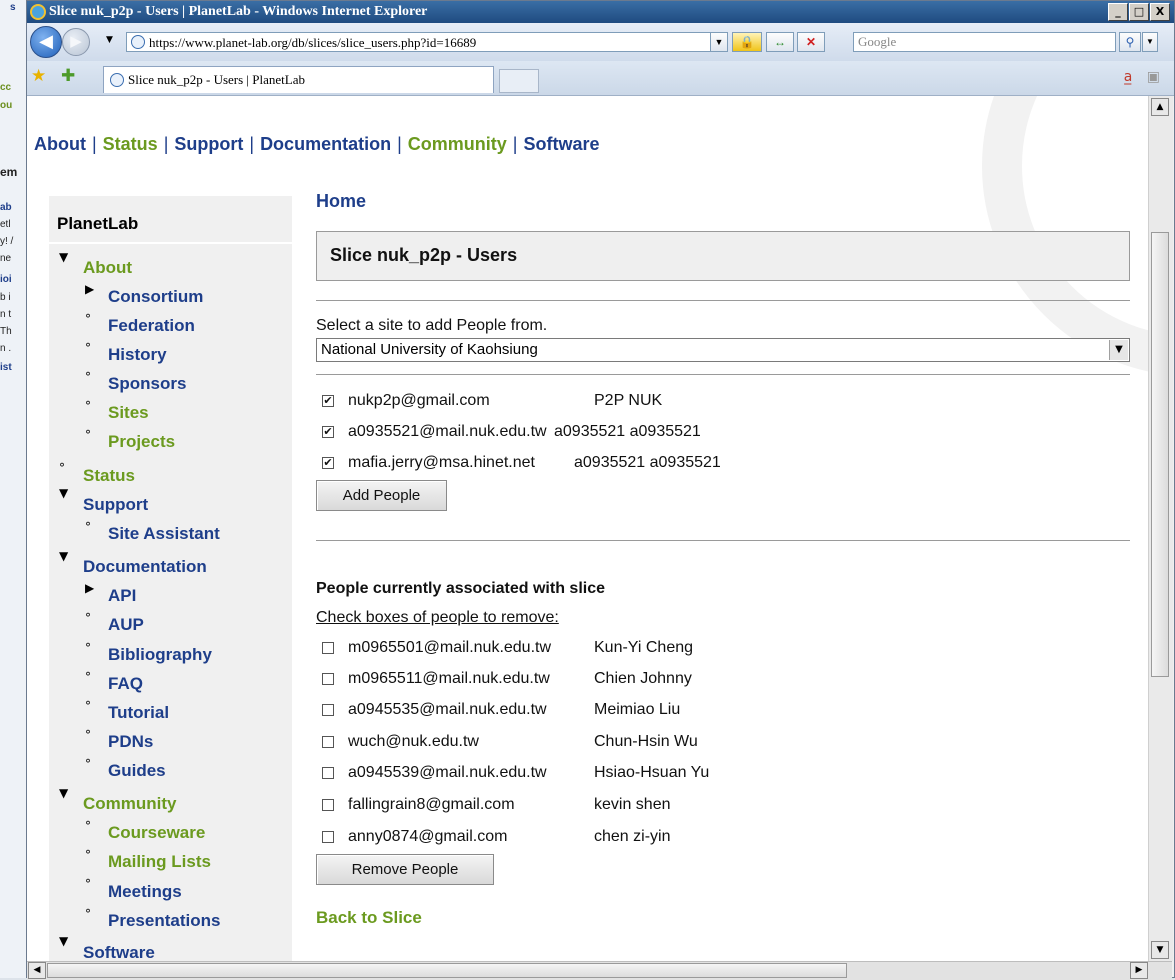 The height and width of the screenshot is (980, 1175). Describe the element at coordinates (160, 655) in the screenshot. I see `sidebar-item-bibliography: Bibliography` at that location.